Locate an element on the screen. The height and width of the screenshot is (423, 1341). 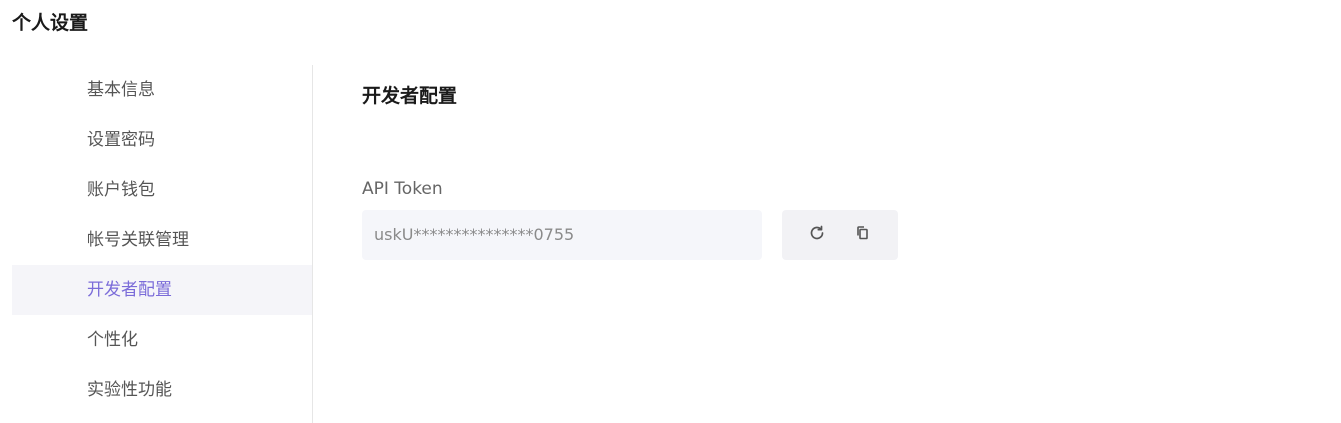
token-actions is located at coordinates (840, 235).